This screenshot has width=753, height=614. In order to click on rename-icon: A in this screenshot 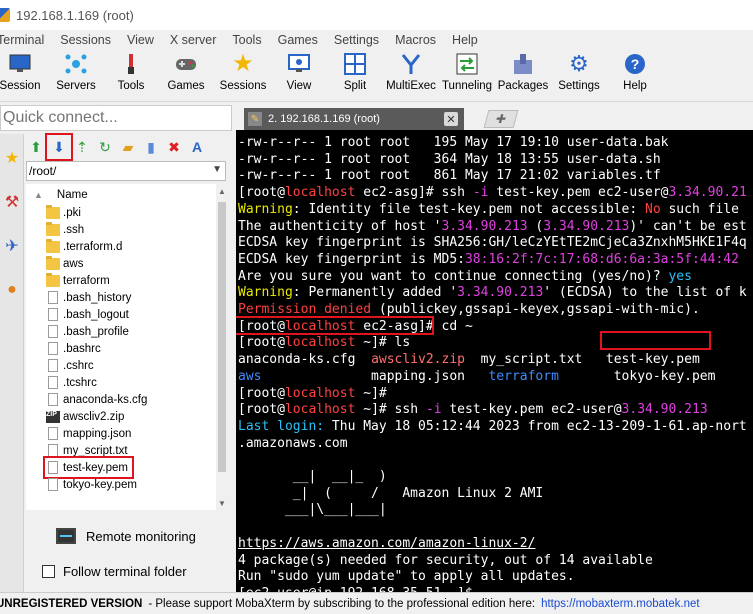, I will do `click(197, 147)`.